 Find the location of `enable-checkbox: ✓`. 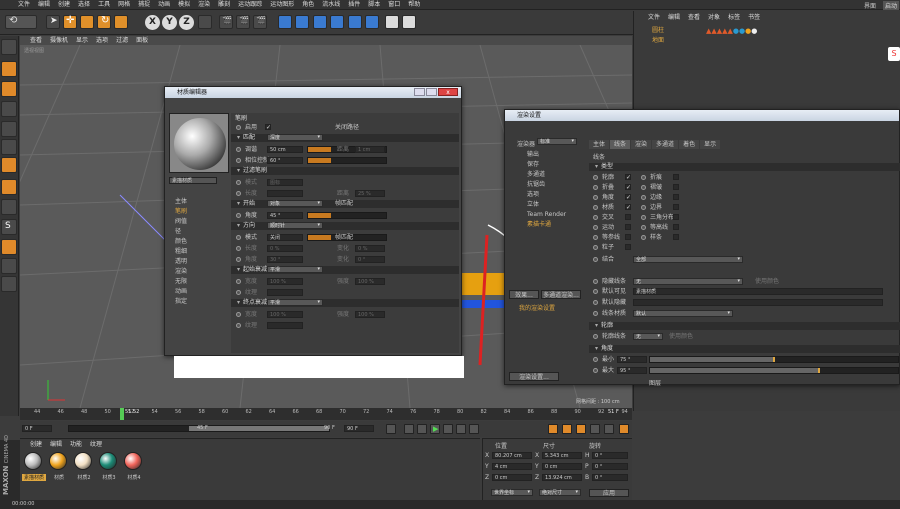

enable-checkbox: ✓ is located at coordinates (268, 127).